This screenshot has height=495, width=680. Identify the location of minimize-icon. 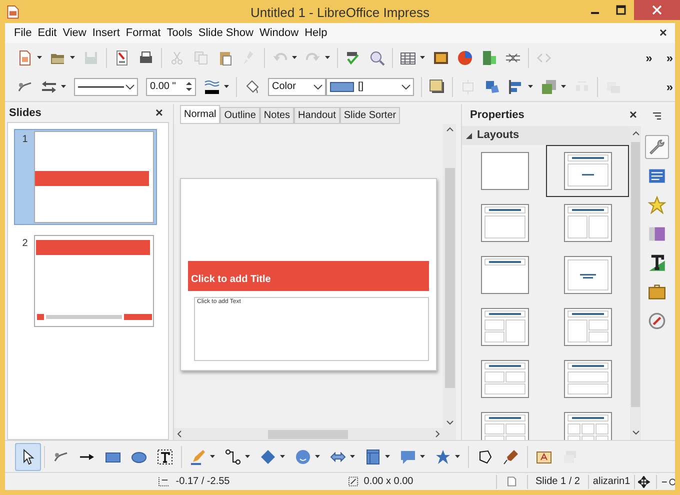
(595, 13).